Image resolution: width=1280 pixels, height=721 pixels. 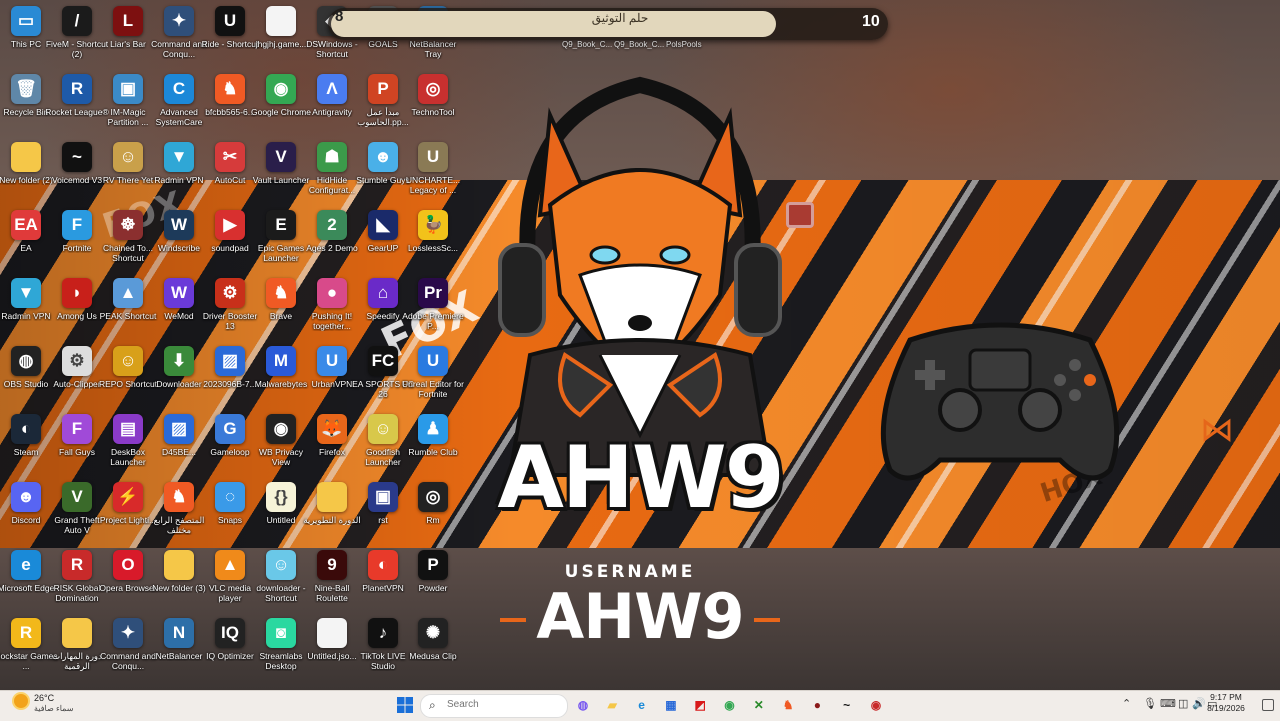 What do you see at coordinates (281, 497) in the screenshot?
I see `code-file-icon: {}` at bounding box center [281, 497].